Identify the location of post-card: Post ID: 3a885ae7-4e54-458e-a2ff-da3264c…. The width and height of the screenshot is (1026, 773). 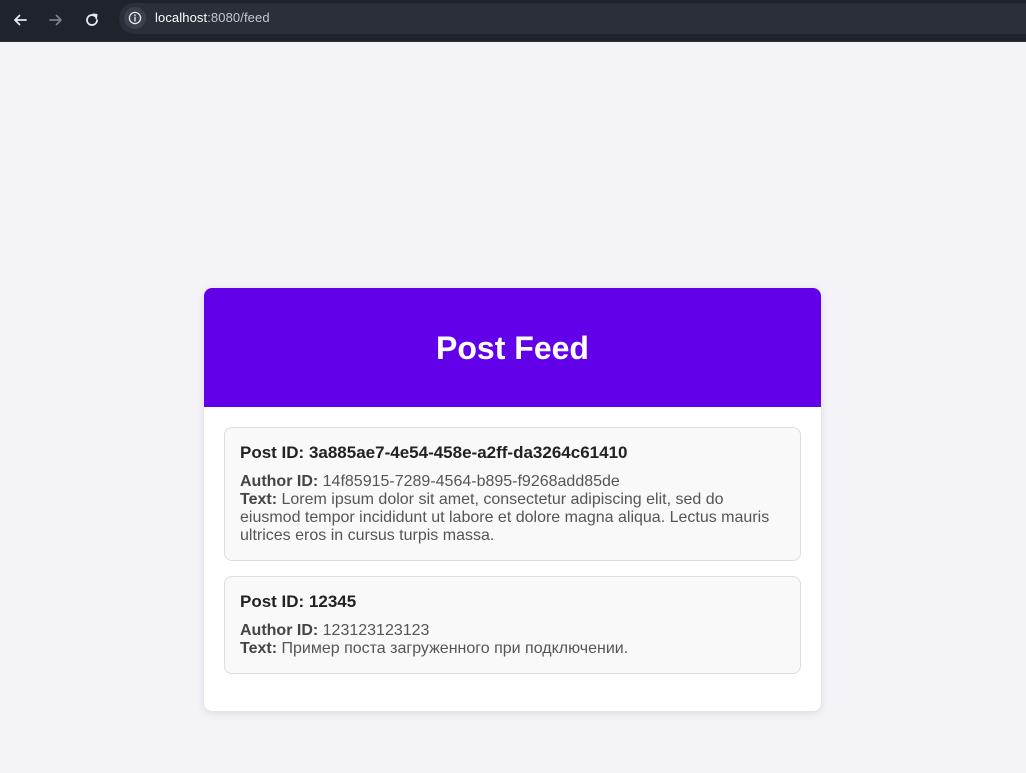
(512, 494).